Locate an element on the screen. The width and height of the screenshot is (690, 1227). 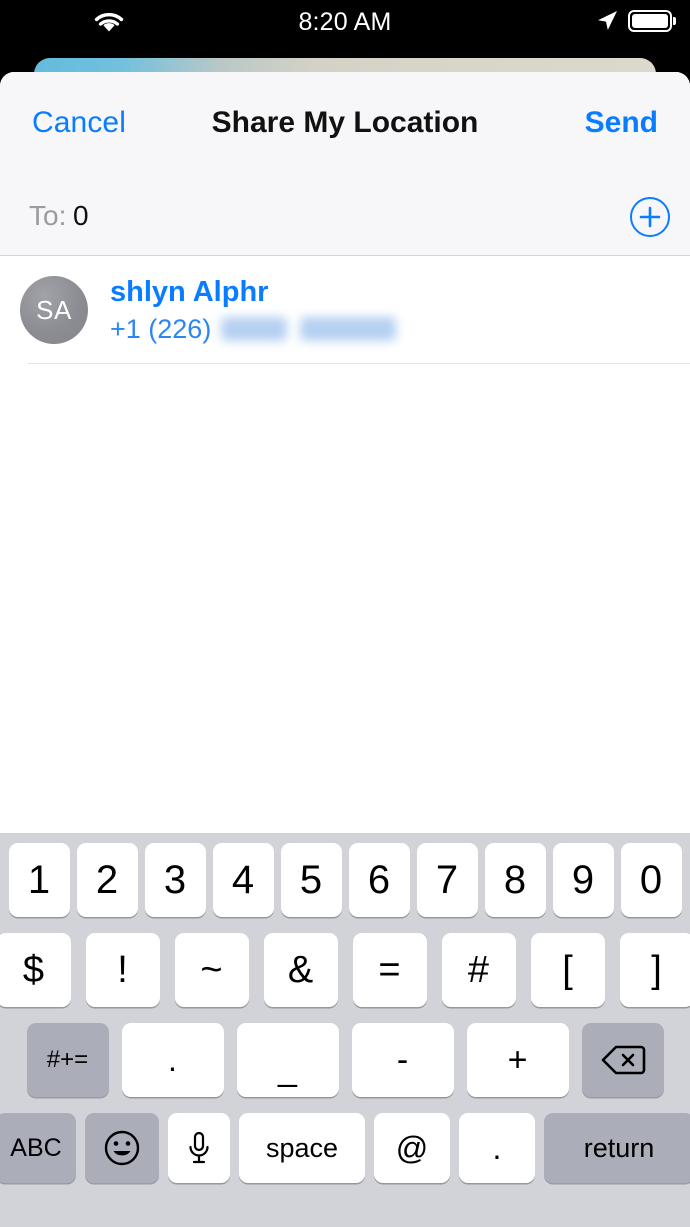
location-arrow-icon is located at coordinates (607, 21).